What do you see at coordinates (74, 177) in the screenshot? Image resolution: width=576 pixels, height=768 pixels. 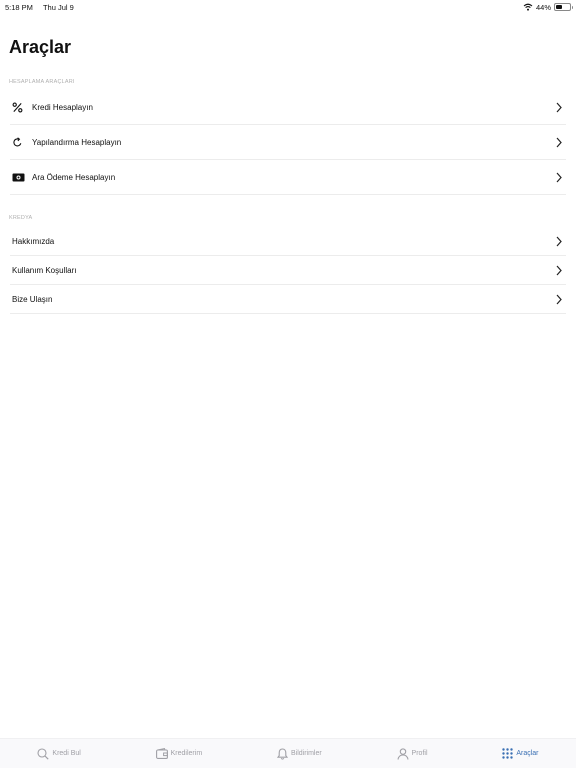 I see `tool-item-label: Ara Ödeme Hesaplayın` at bounding box center [74, 177].